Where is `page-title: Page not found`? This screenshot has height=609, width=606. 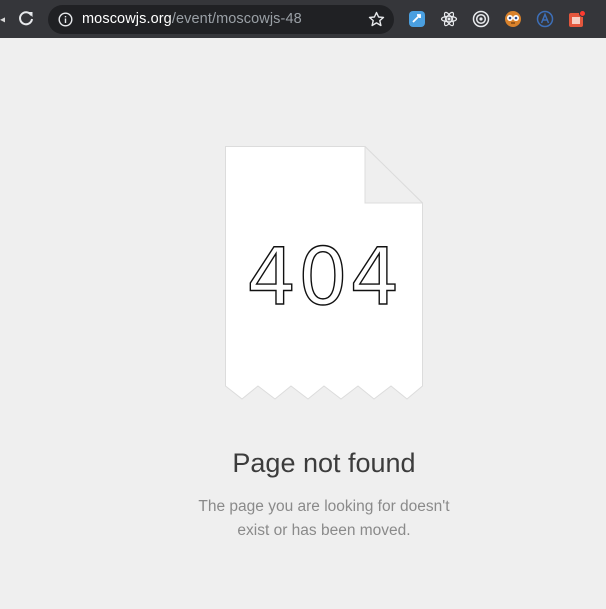
page-title: Page not found is located at coordinates (324, 463).